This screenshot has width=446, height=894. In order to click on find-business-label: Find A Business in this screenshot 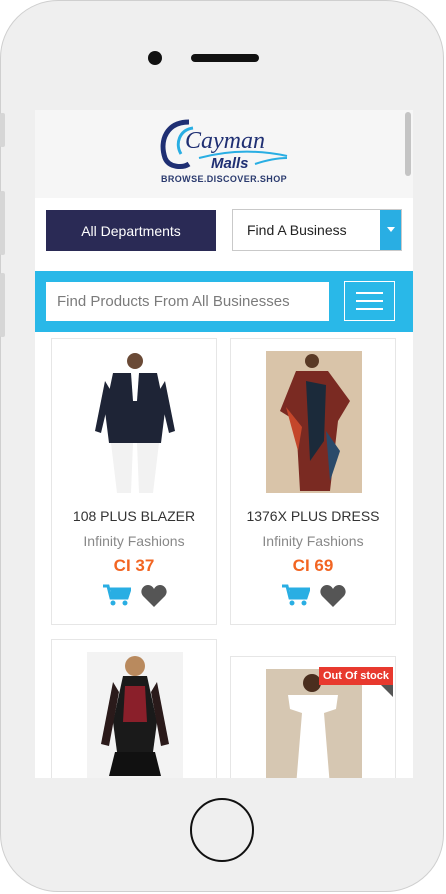, I will do `click(297, 230)`.